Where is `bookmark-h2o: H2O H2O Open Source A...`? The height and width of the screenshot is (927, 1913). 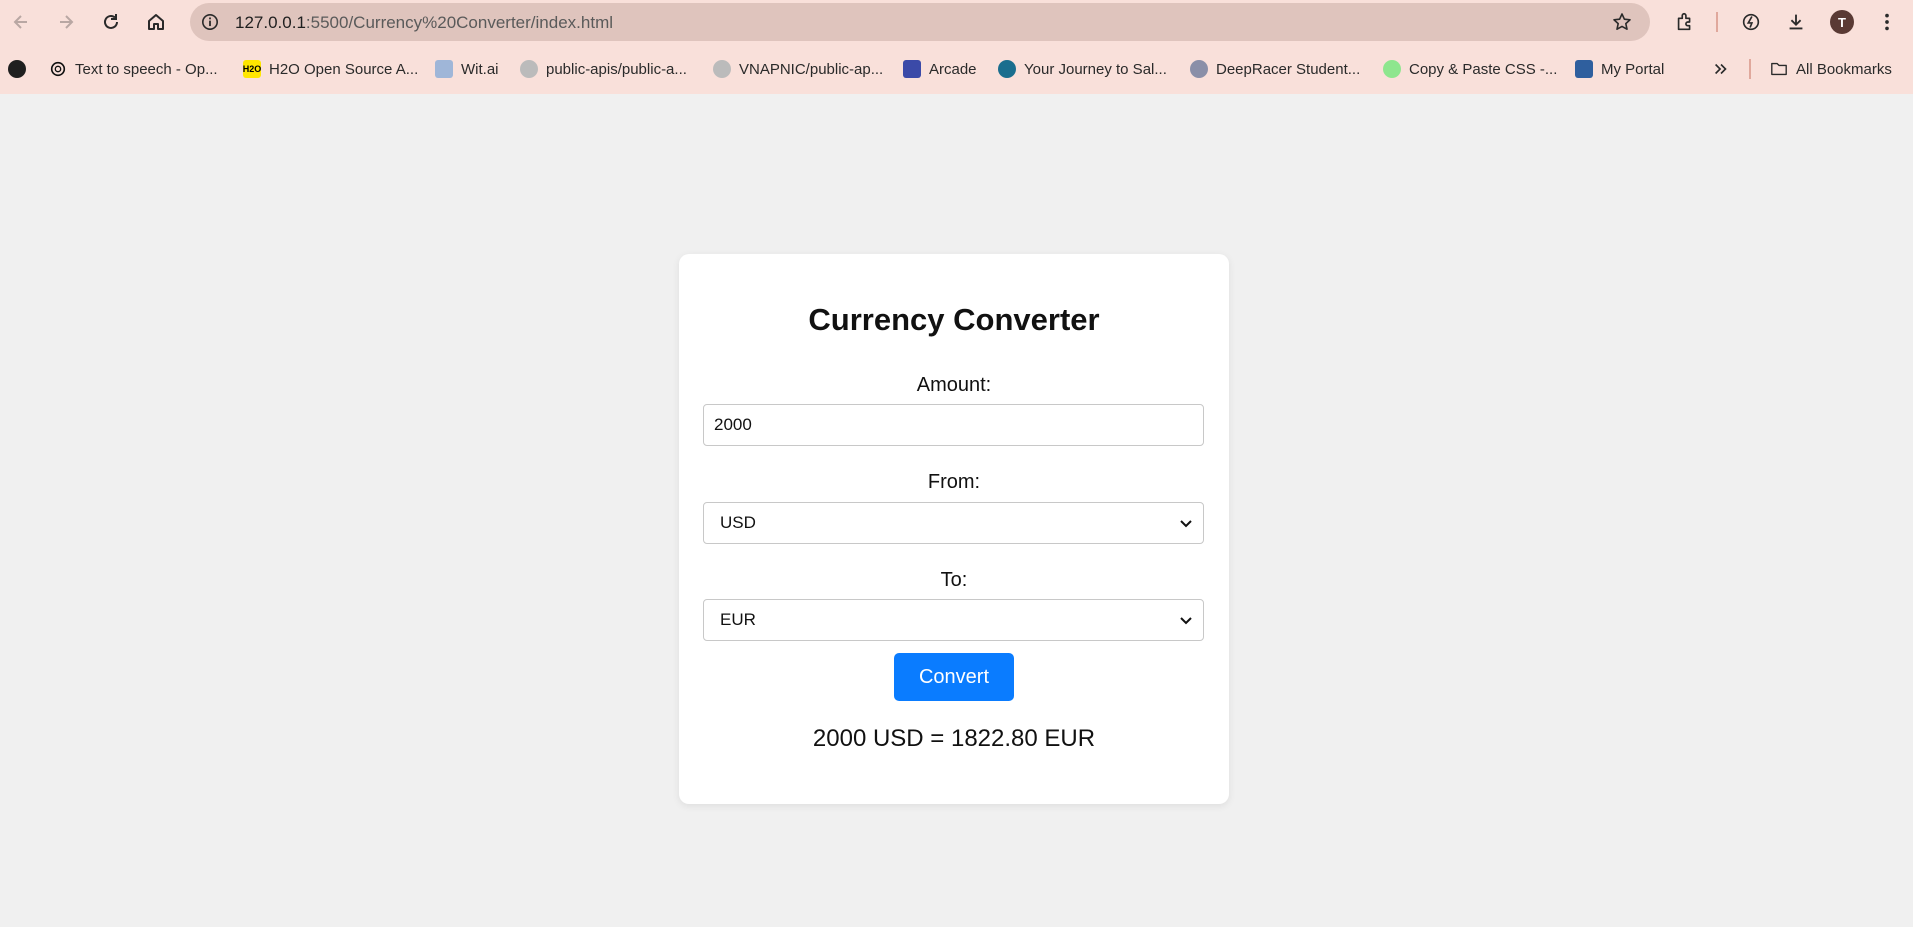 bookmark-h2o: H2O H2O Open Source A... is located at coordinates (330, 69).